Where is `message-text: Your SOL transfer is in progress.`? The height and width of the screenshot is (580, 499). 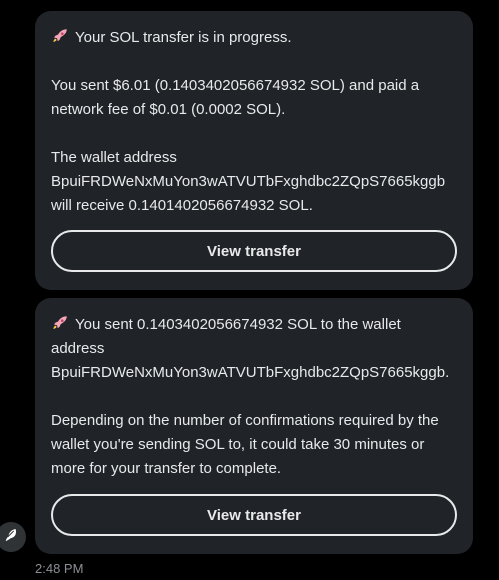 message-text: Your SOL transfer is in progress. is located at coordinates (183, 37).